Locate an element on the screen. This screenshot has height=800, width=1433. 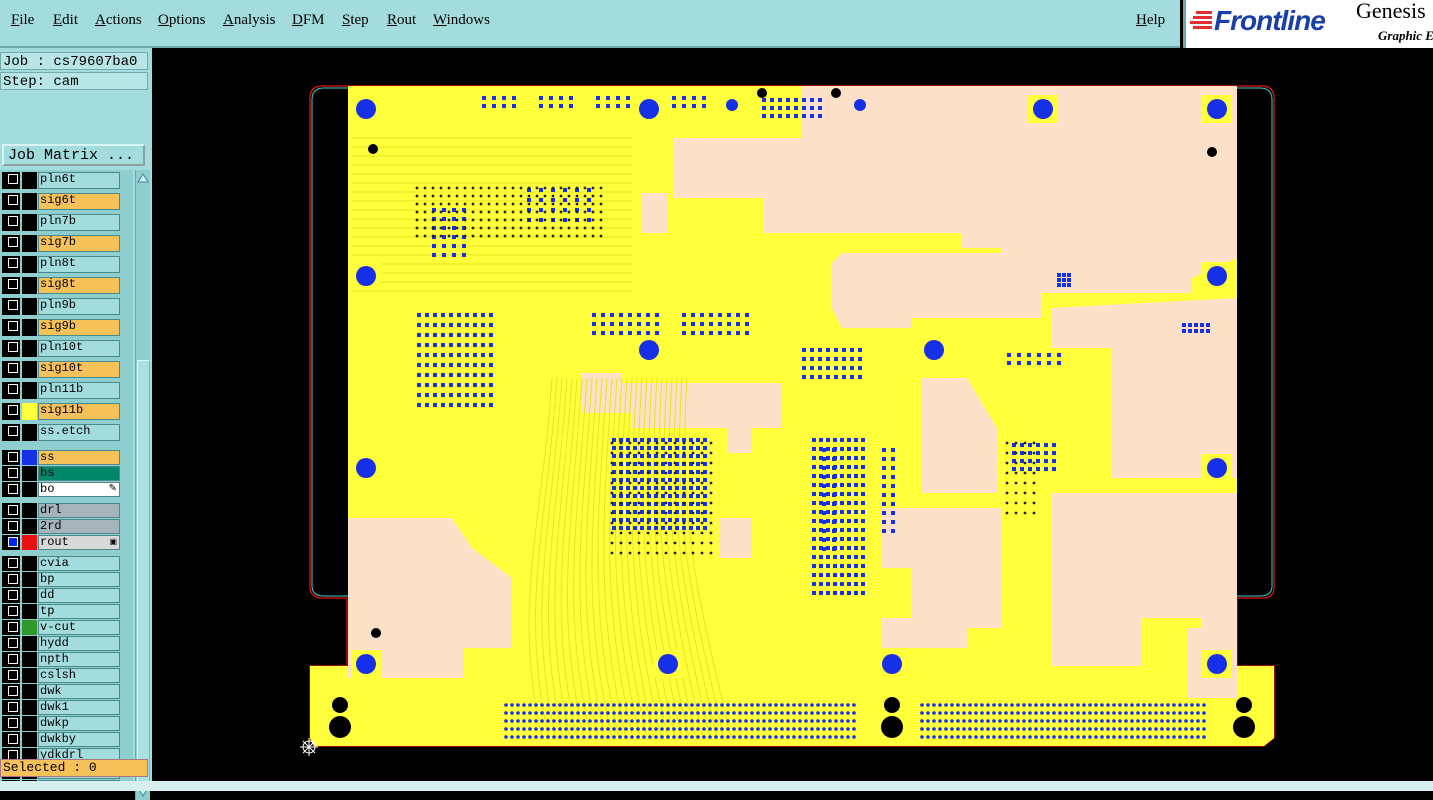
layer-row-pln7b: pln7b is located at coordinates (61, 222).